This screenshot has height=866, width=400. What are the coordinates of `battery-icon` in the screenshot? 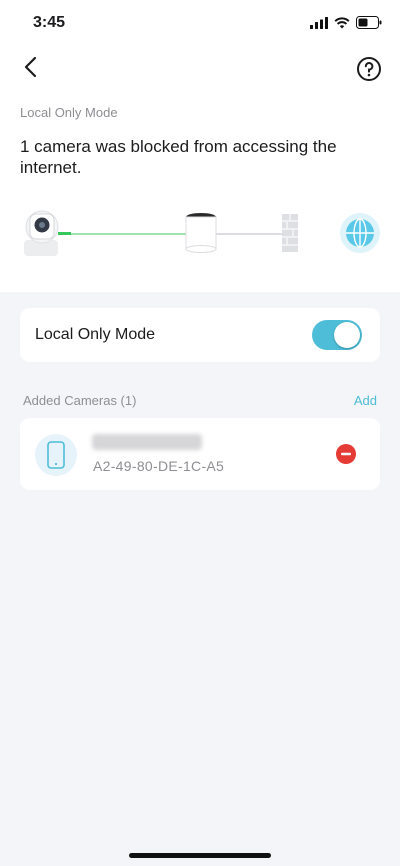 It's located at (369, 22).